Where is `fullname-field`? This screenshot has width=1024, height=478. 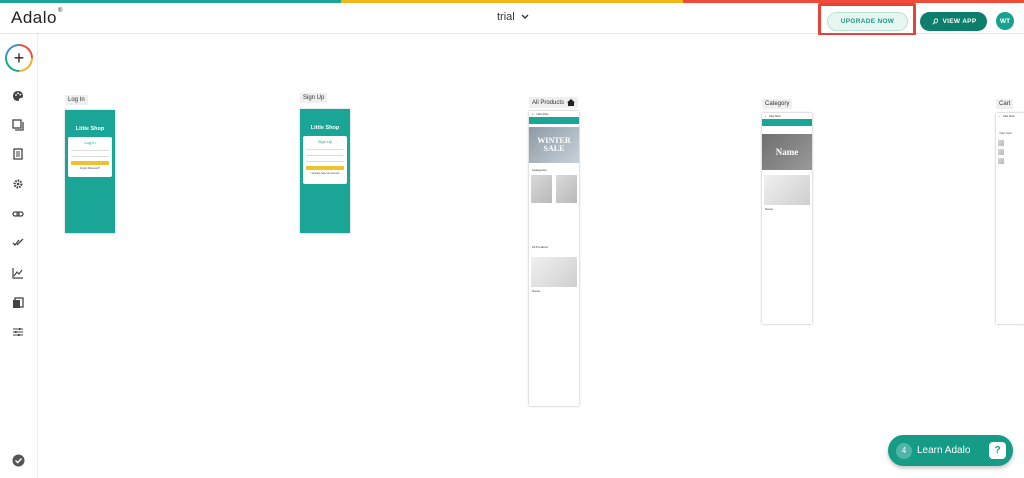 fullname-field is located at coordinates (325, 160).